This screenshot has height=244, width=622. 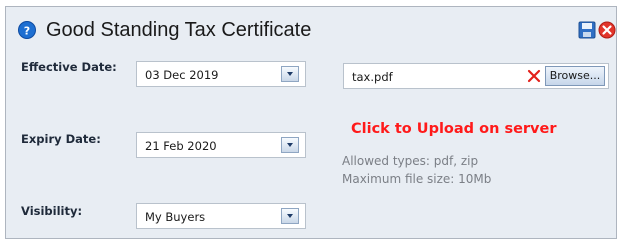 What do you see at coordinates (410, 161) in the screenshot?
I see `allowed-types-hint: Allowed types: pdf, zip` at bounding box center [410, 161].